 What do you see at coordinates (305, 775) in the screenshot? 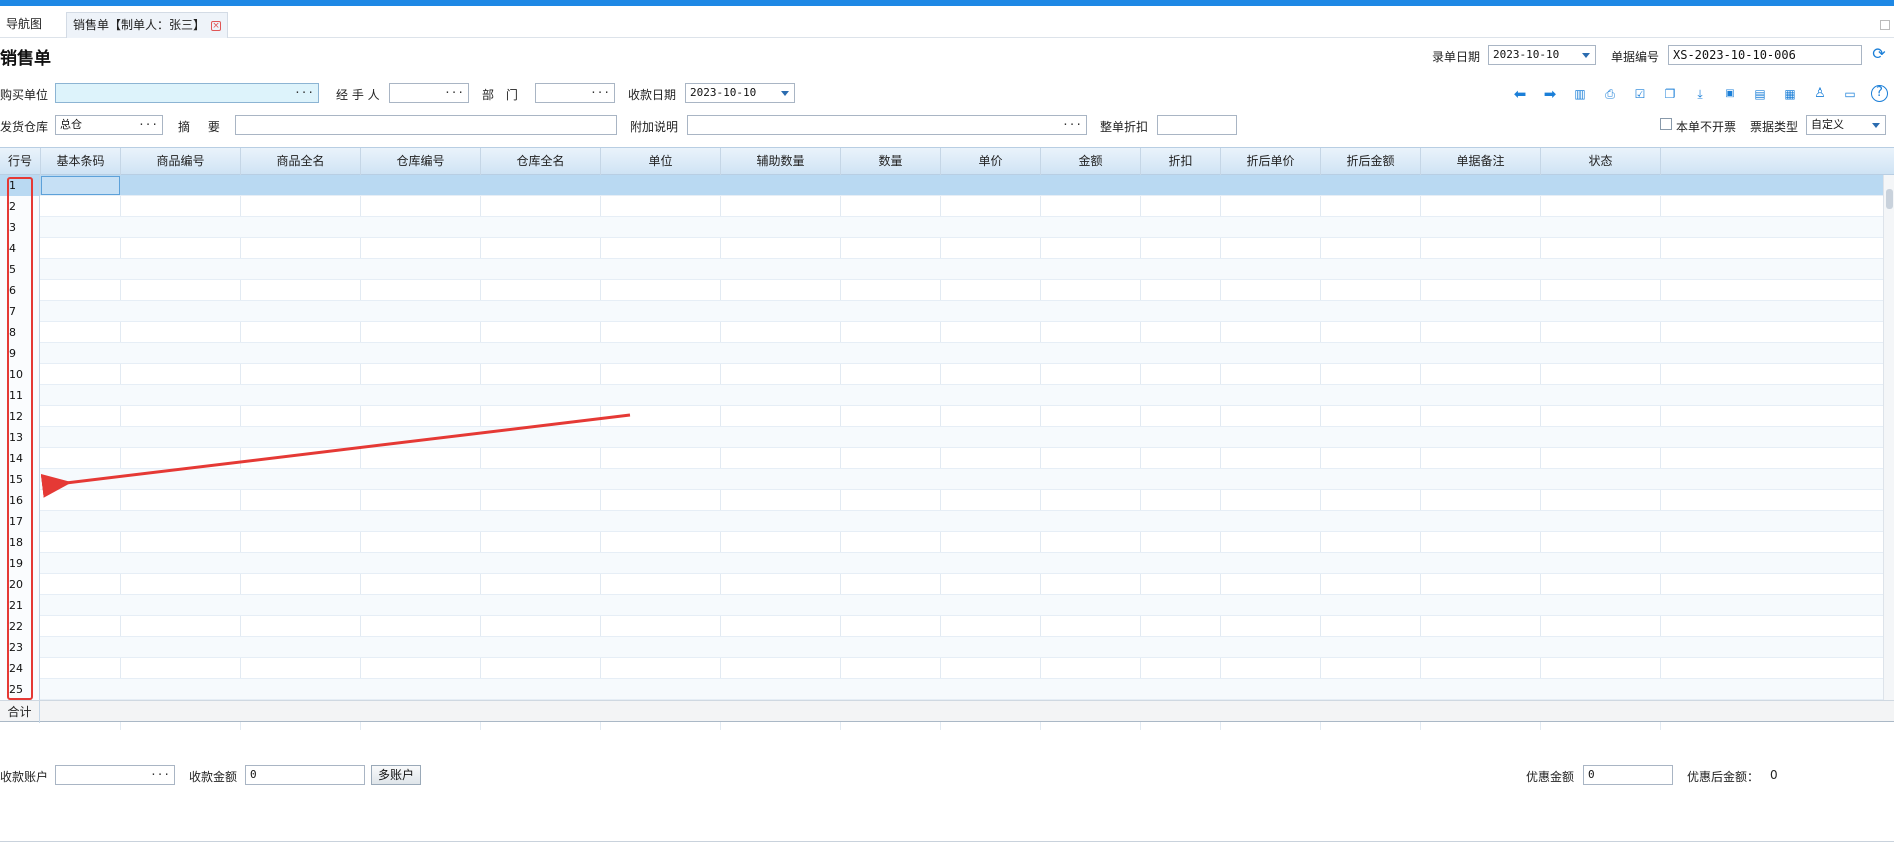
I see `amount-field: 0` at bounding box center [305, 775].